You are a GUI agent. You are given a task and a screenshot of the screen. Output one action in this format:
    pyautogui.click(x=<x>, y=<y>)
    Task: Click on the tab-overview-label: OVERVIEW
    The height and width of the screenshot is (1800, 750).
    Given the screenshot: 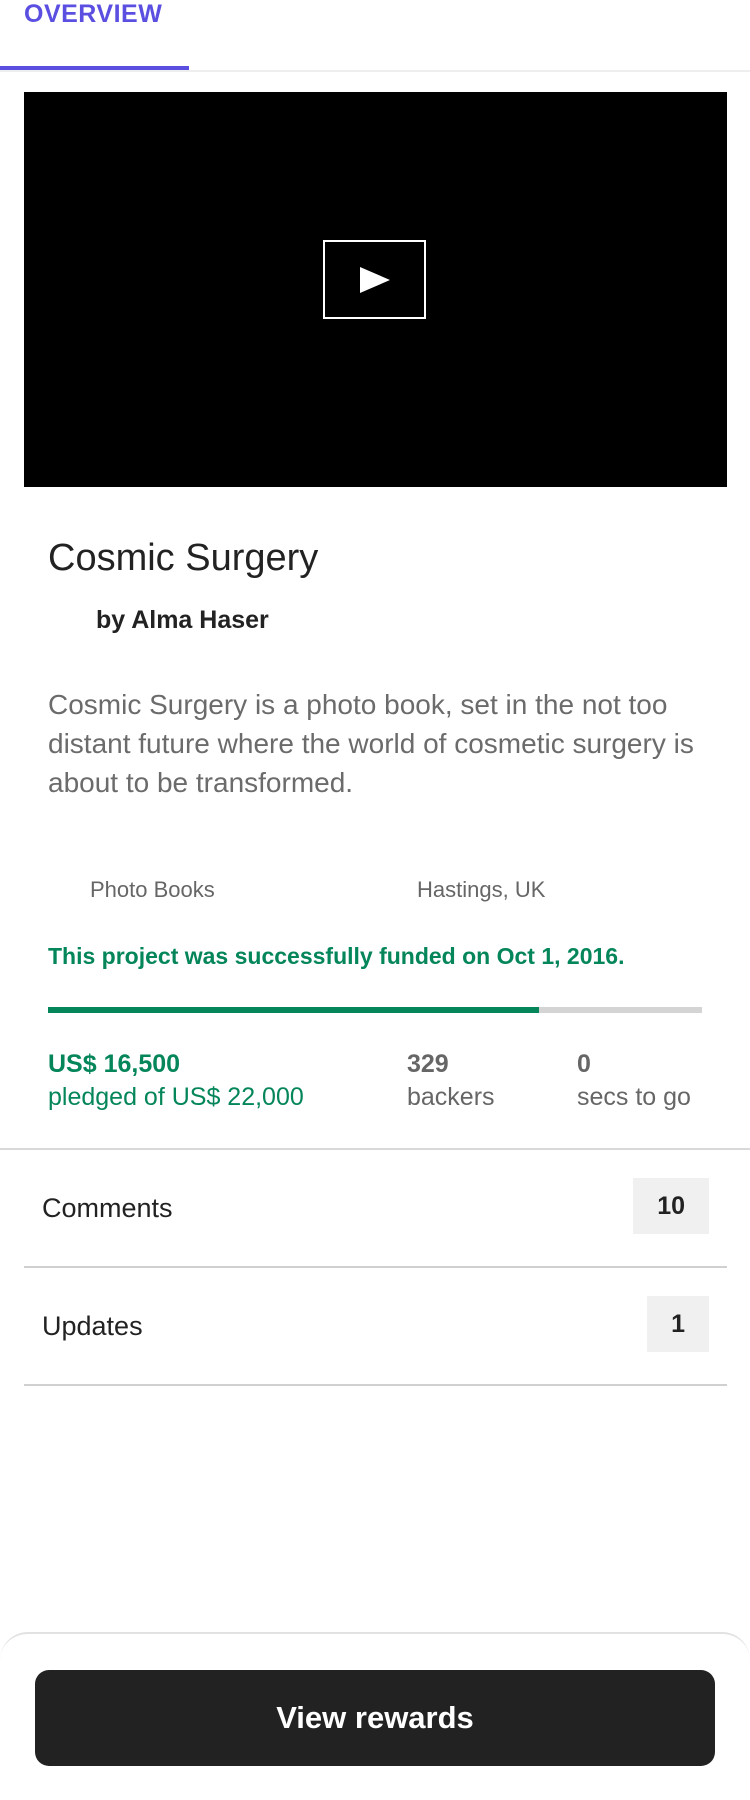 What is the action you would take?
    pyautogui.click(x=93, y=14)
    